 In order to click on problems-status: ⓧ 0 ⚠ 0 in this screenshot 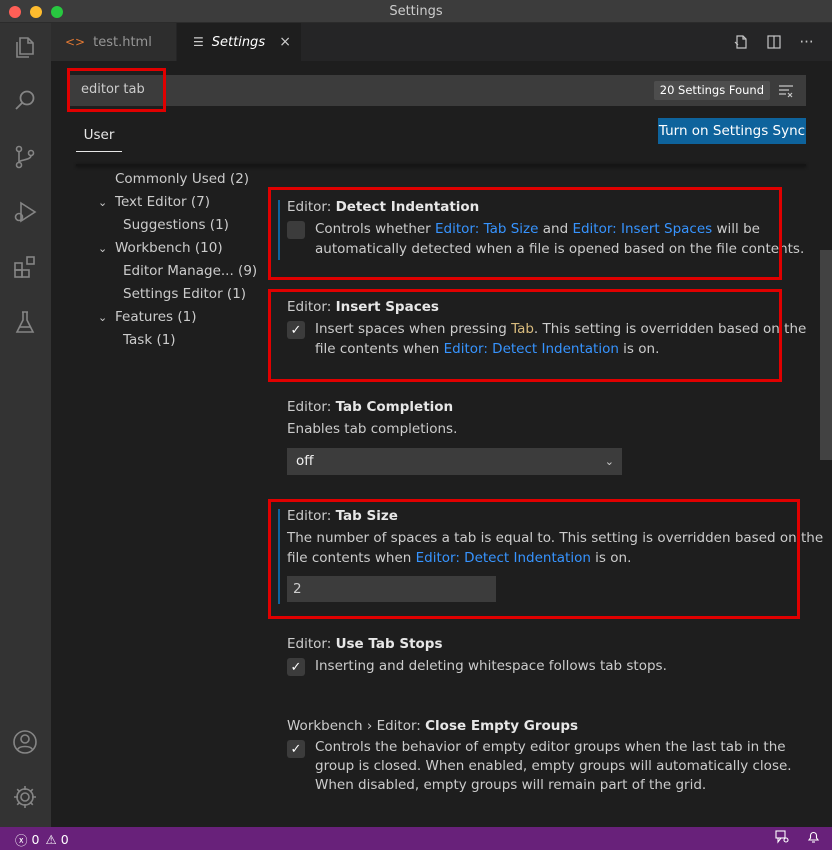, I will do `click(42, 839)`.